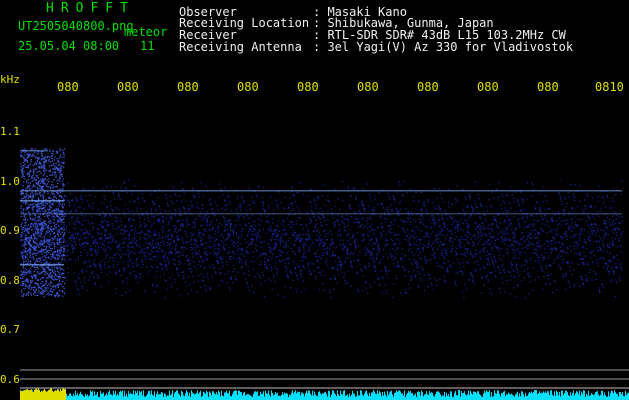  Describe the element at coordinates (10, 181) in the screenshot. I see `y-tick-label: 1.0` at that location.